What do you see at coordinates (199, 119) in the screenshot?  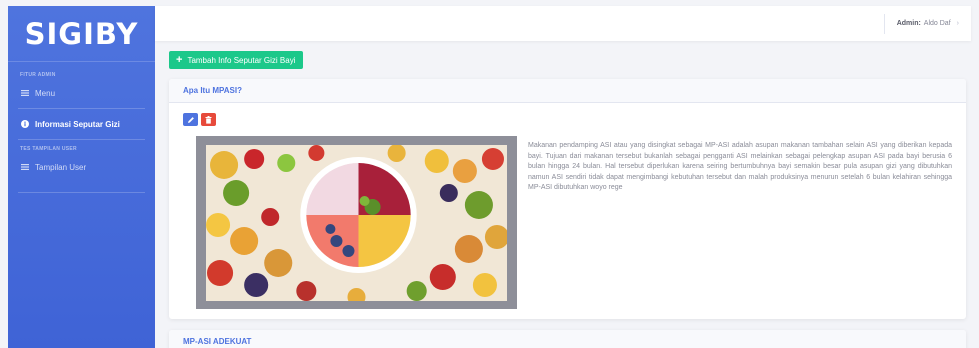 I see `card-actions` at bounding box center [199, 119].